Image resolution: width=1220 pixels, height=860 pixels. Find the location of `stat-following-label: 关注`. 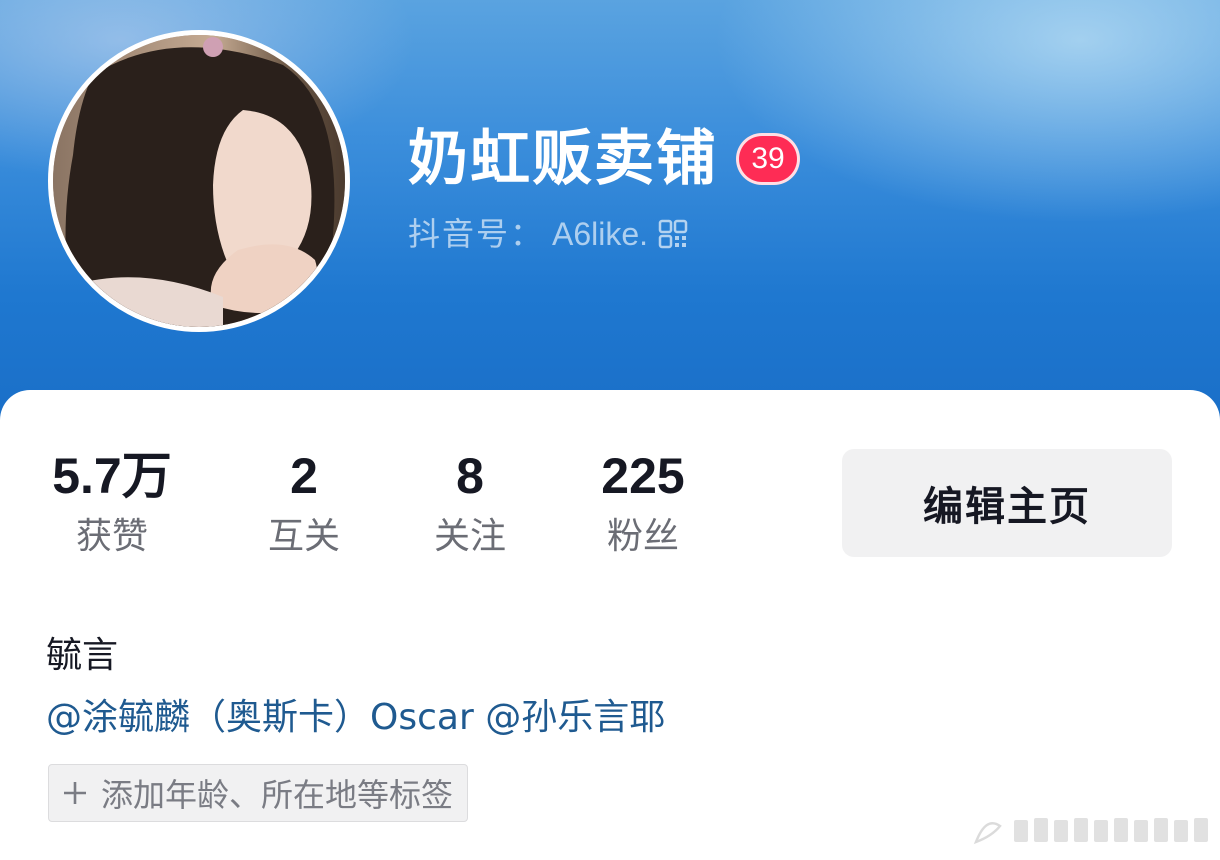

stat-following-label: 关注 is located at coordinates (469, 536).